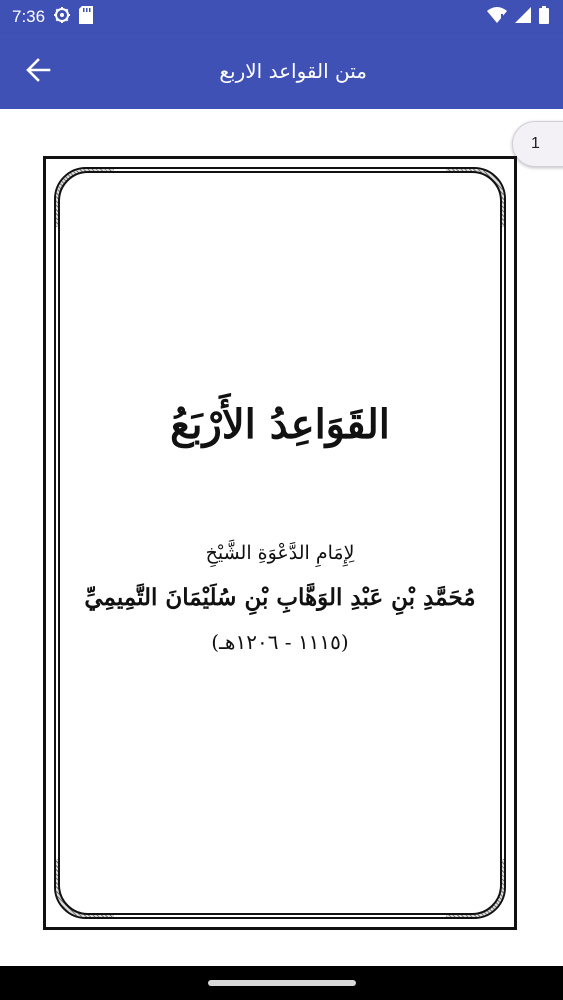 This screenshot has width=563, height=1000. Describe the element at coordinates (544, 17) in the screenshot. I see `battery-icon` at that location.